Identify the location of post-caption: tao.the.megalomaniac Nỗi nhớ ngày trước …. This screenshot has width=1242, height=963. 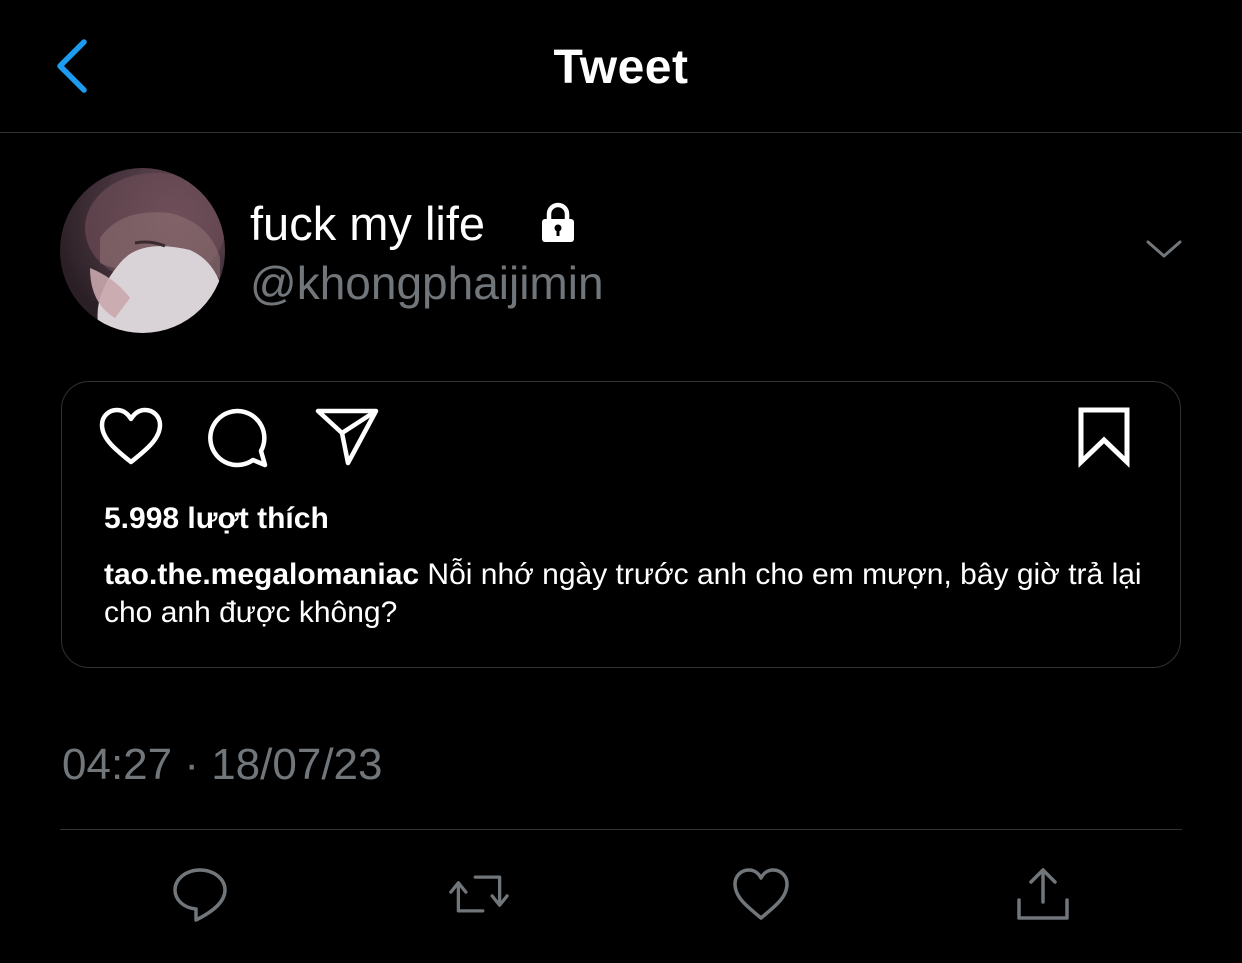
(624, 594).